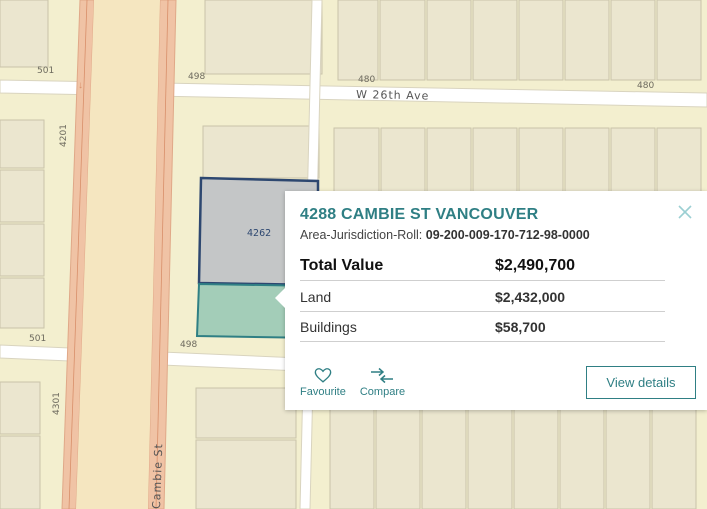 Image resolution: width=707 pixels, height=509 pixels. Describe the element at coordinates (645, 86) in the screenshot. I see `block-label-480-b: 480` at that location.